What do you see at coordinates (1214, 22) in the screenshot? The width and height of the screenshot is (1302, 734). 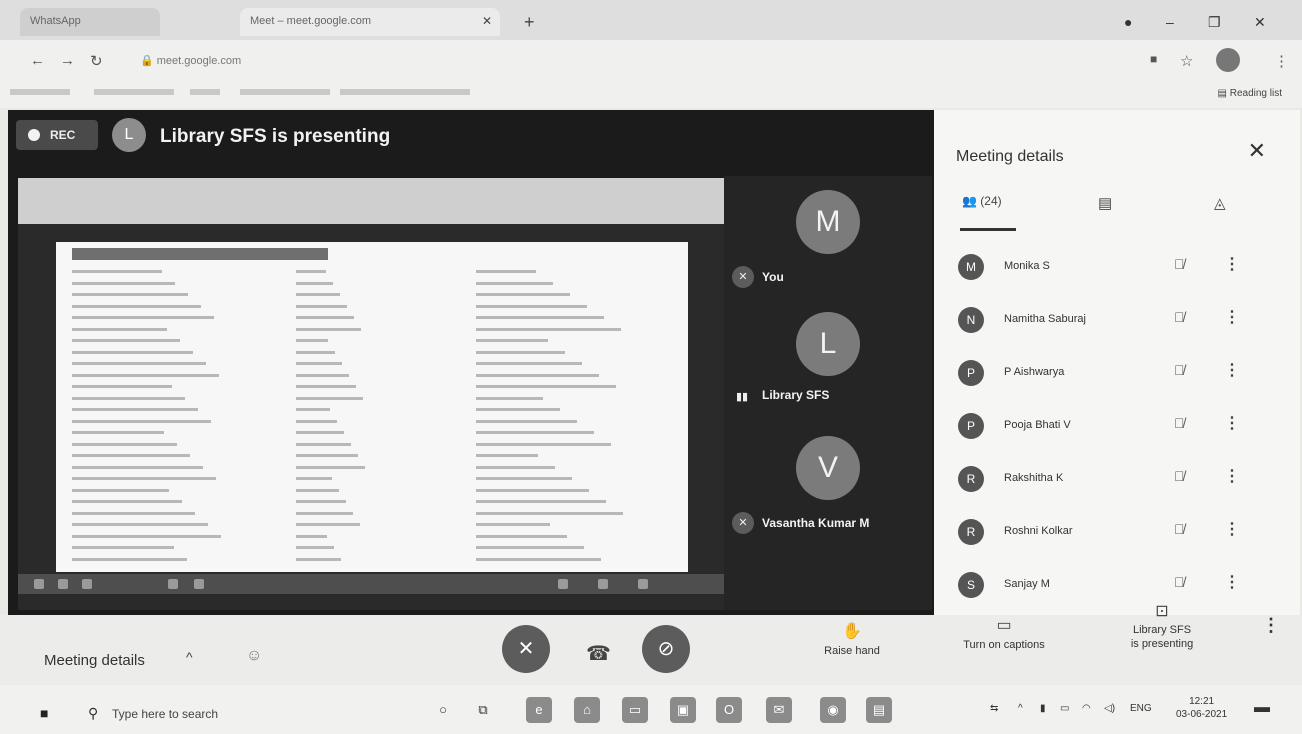 I see `restore-icon: ❐` at bounding box center [1214, 22].